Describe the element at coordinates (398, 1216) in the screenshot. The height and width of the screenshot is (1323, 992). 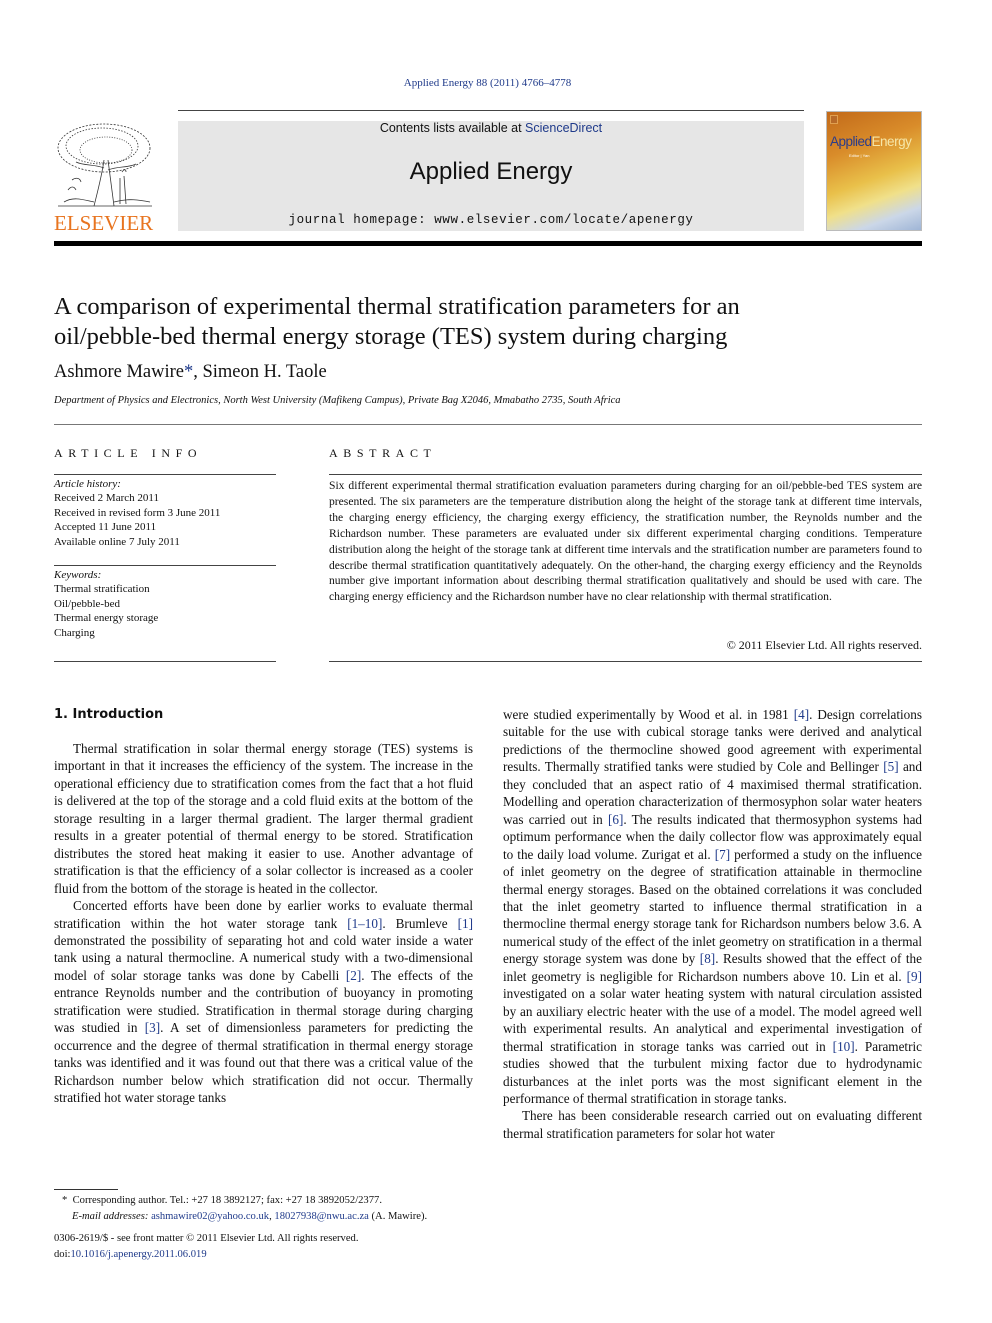
I see `email-owner: (A. Mawire).` at that location.